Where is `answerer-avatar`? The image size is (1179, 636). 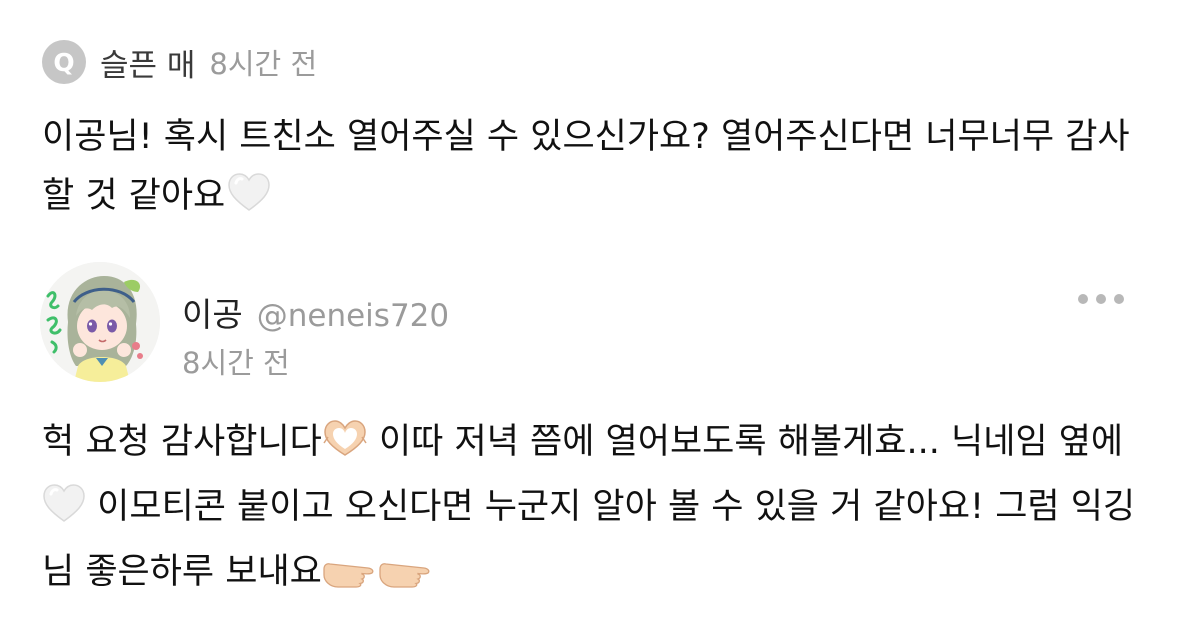
answerer-avatar is located at coordinates (100, 322).